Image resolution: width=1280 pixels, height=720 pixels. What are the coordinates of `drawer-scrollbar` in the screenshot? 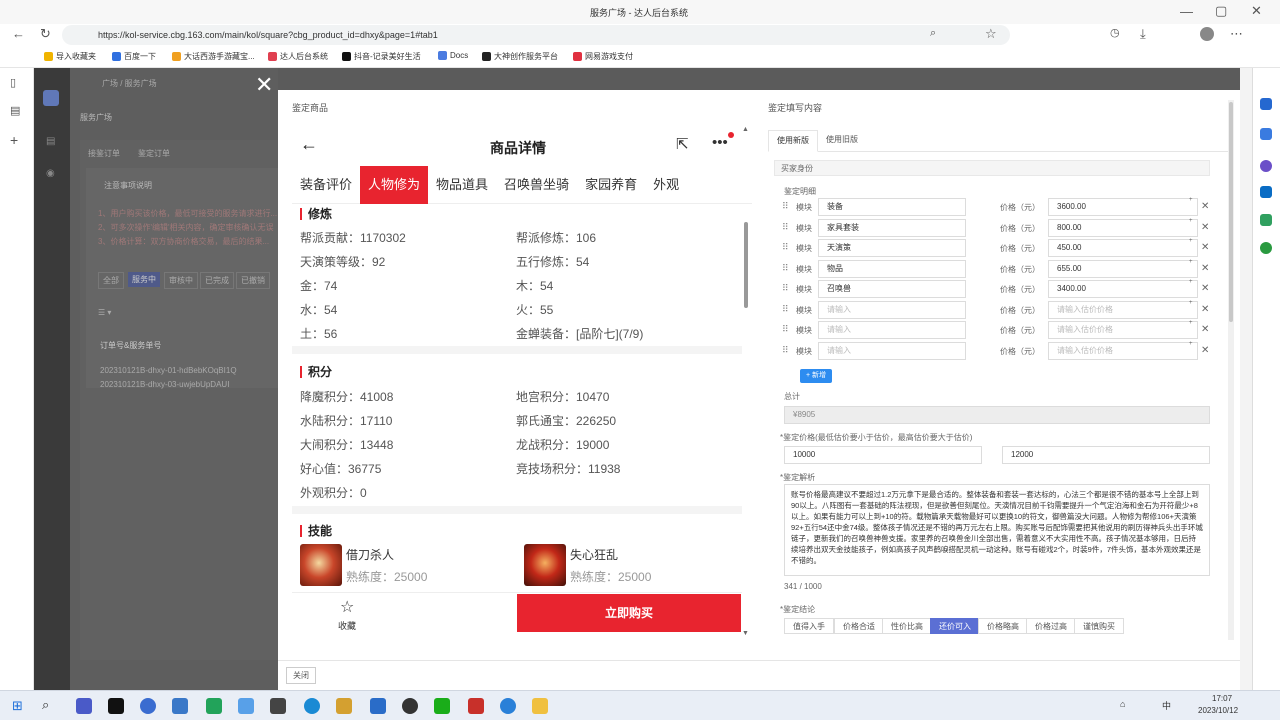 It's located at (1231, 370).